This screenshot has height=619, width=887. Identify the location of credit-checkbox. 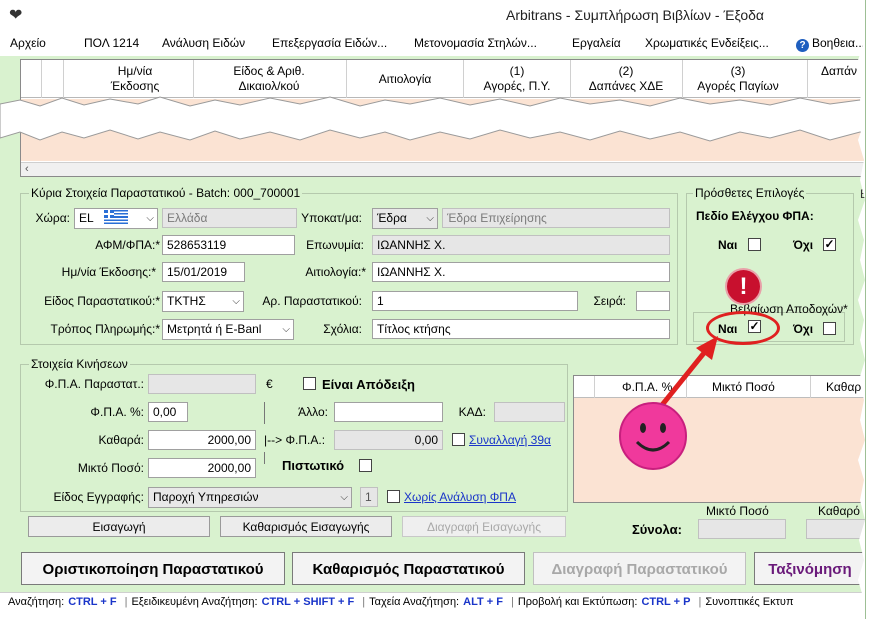
(365, 465).